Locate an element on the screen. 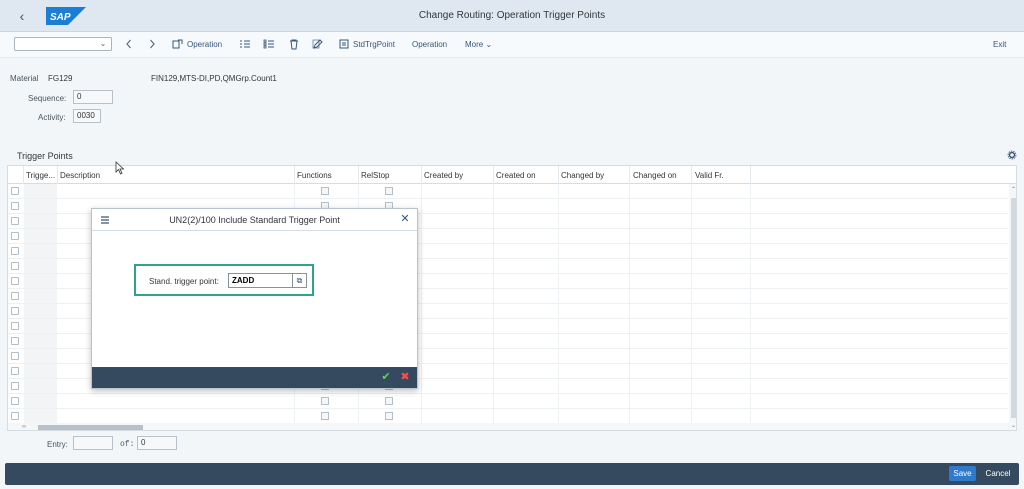 This screenshot has height=489, width=1024. chevron-left-icon is located at coordinates (129, 44).